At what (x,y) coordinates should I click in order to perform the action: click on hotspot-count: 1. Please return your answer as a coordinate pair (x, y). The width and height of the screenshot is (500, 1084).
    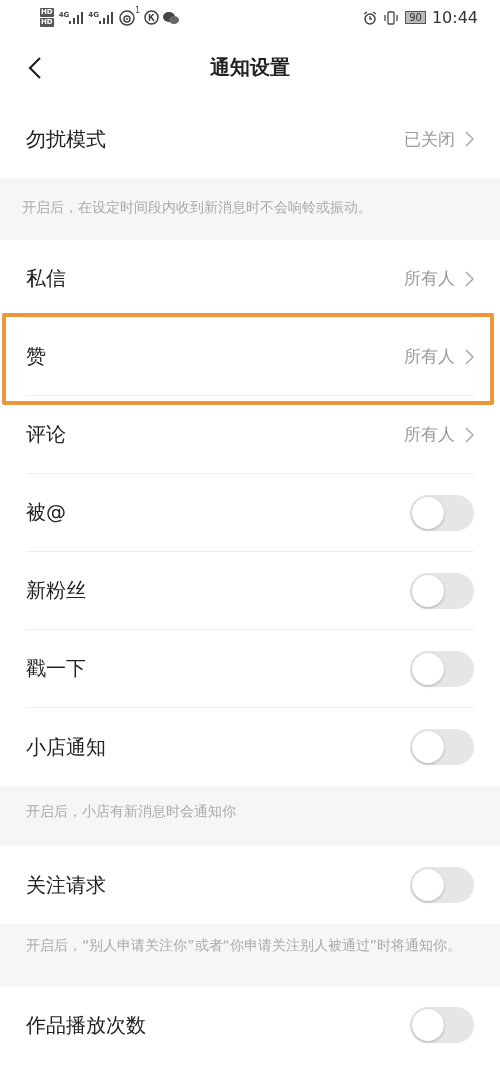
    Looking at the image, I should click on (137, 10).